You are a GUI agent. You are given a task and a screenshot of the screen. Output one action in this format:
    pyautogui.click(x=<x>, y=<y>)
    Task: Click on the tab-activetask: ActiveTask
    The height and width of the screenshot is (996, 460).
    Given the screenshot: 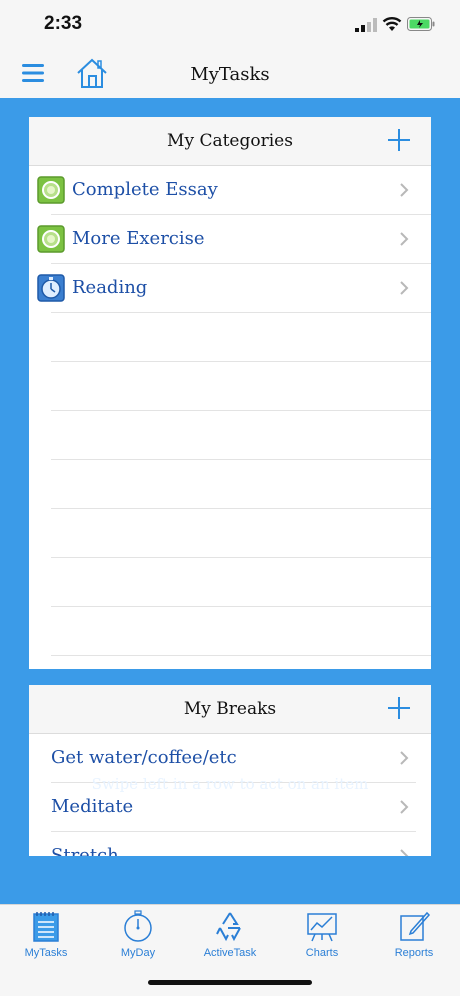 What is the action you would take?
    pyautogui.click(x=230, y=939)
    